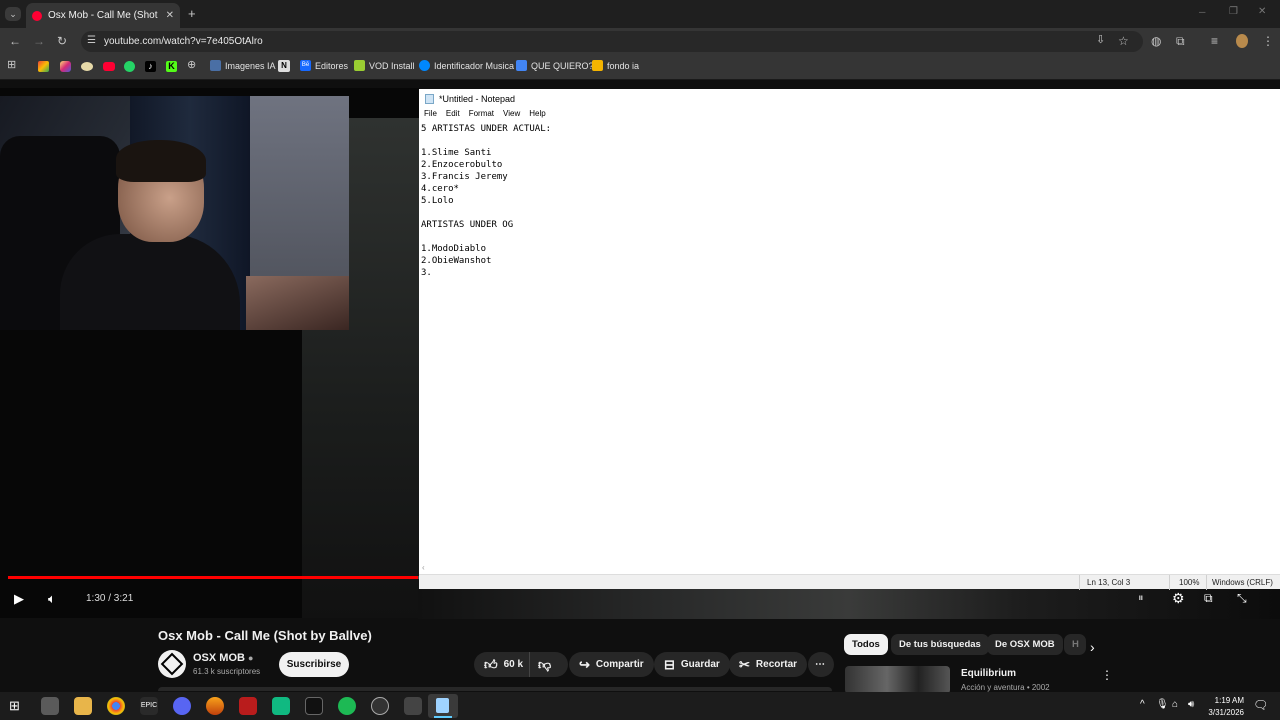  Describe the element at coordinates (150, 66) in the screenshot. I see `tiktok-bookmark-icon: ♪` at that location.